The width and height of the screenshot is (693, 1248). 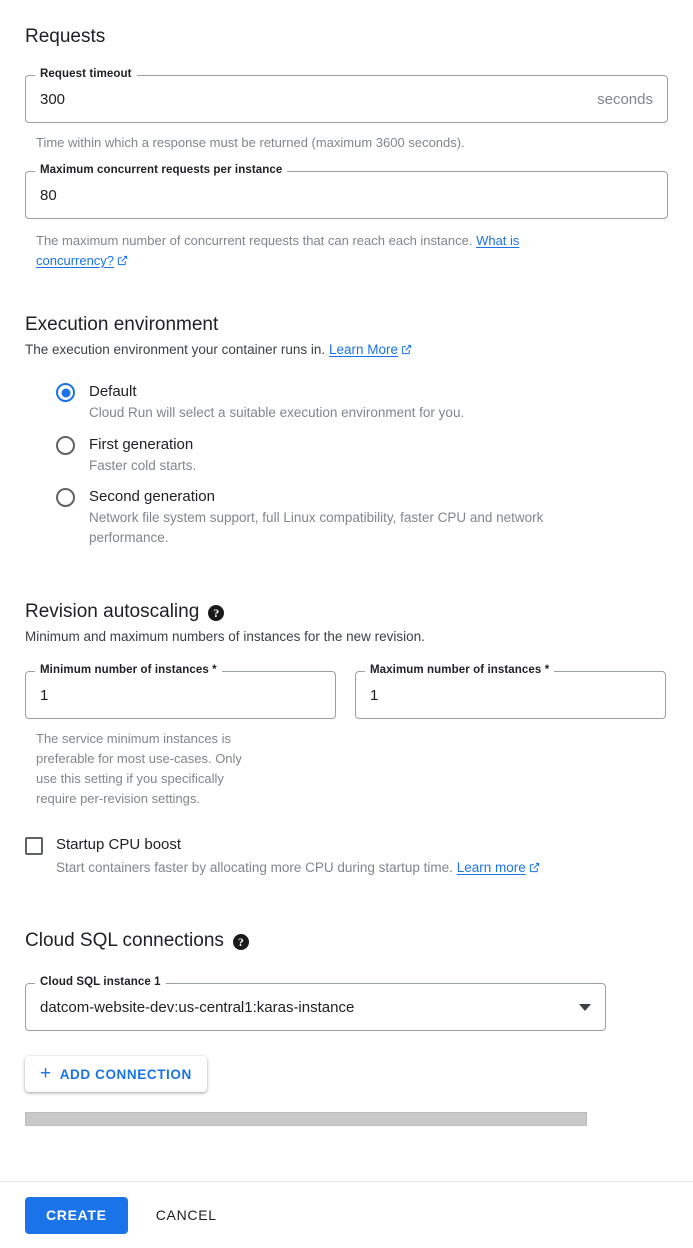 I want to click on max-concurrency-field: Maximum concurrent requests per instance, so click(x=346, y=191).